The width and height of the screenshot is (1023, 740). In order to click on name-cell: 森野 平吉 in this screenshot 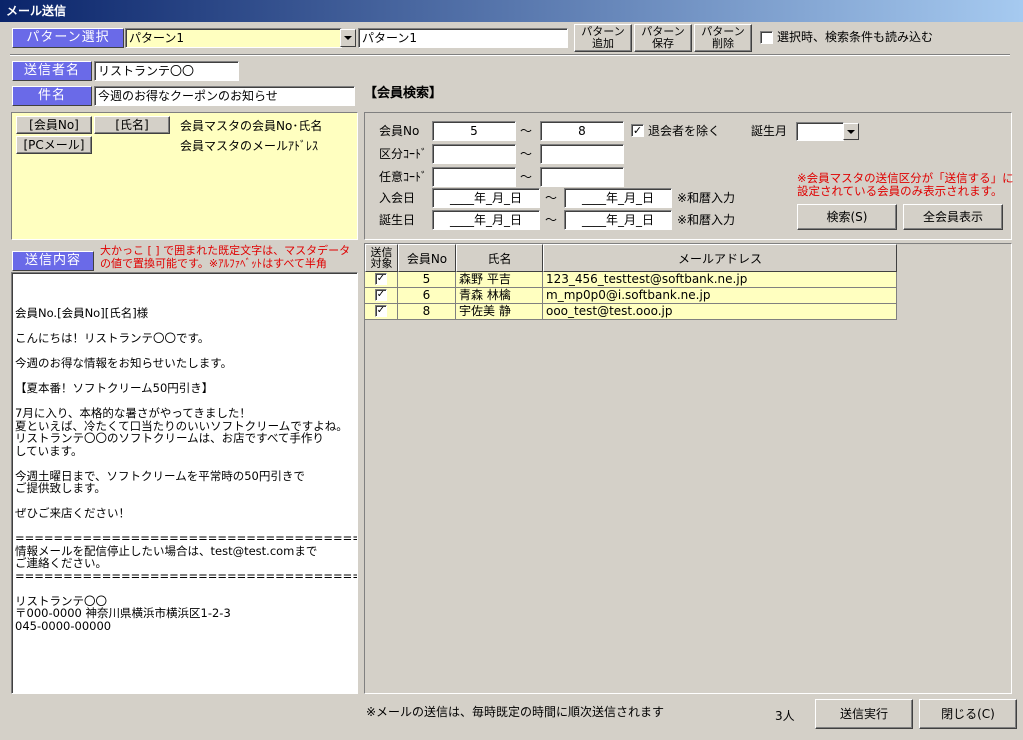, I will do `click(499, 280)`.